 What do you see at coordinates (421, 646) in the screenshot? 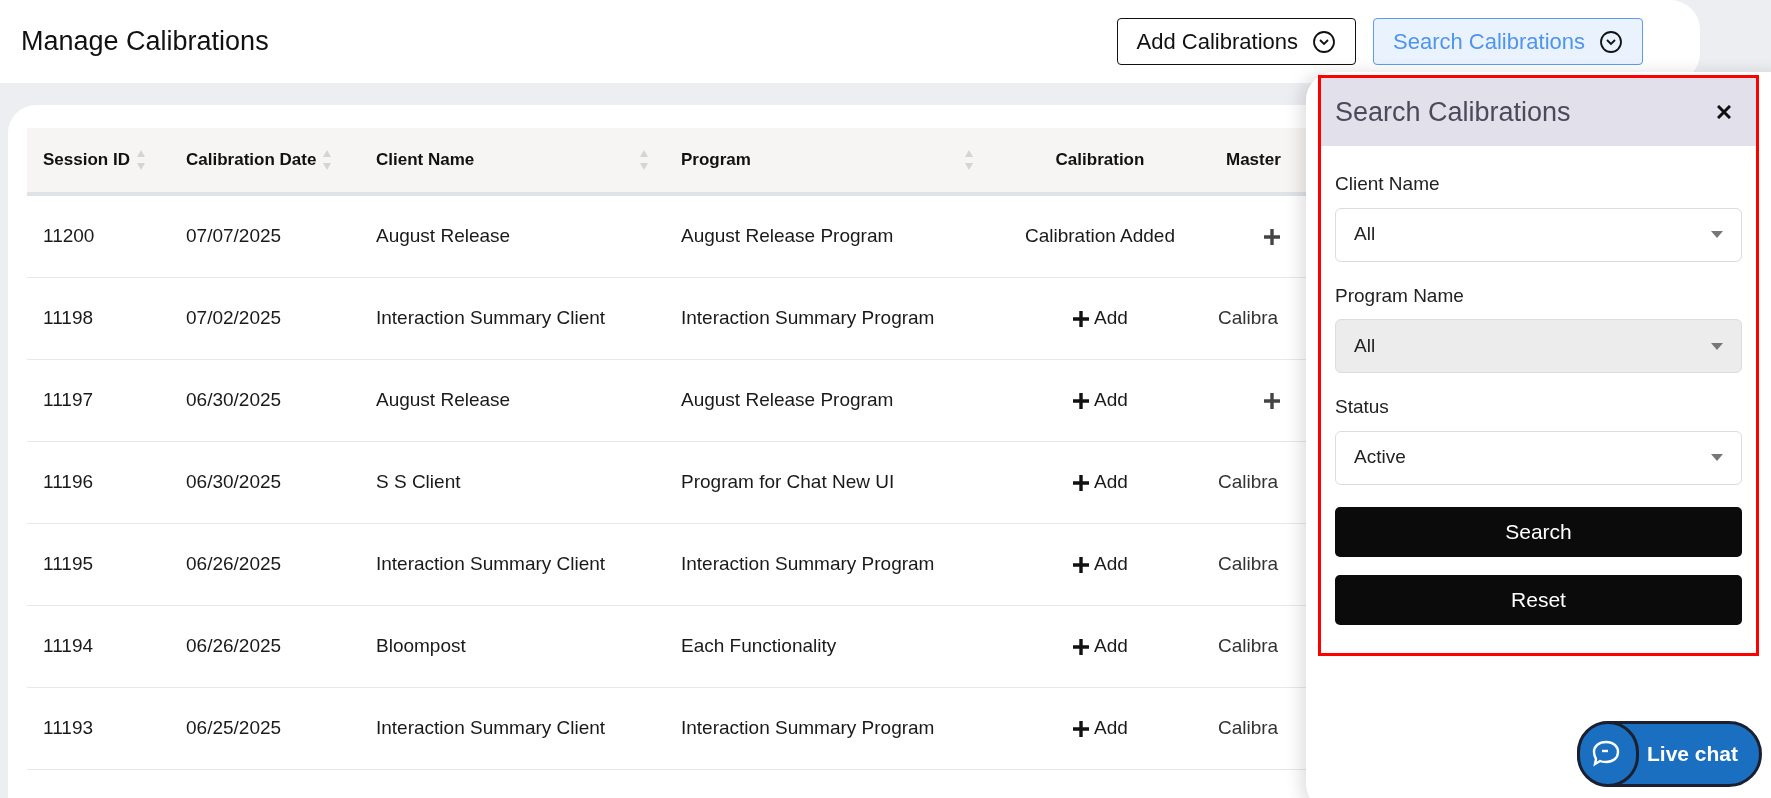
I see `table-cell-text: Bloompost` at bounding box center [421, 646].